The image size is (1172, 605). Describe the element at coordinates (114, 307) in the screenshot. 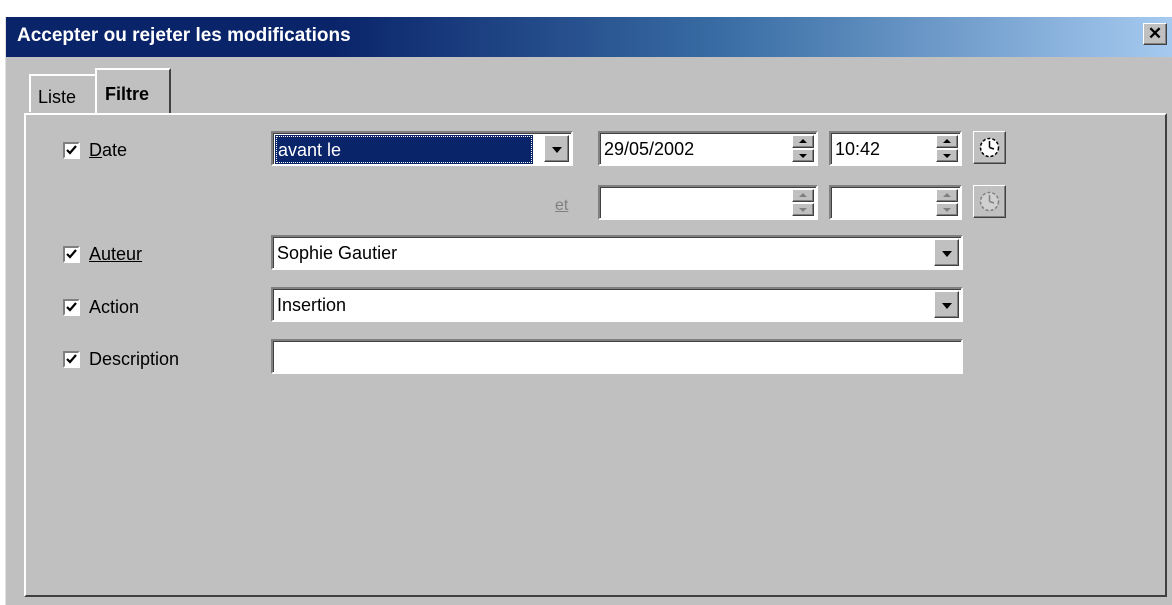

I see `action-label: Action` at that location.